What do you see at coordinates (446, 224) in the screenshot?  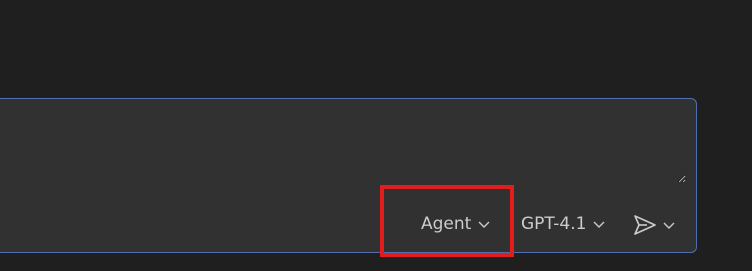 I see `mode-picker-label: Agent` at bounding box center [446, 224].